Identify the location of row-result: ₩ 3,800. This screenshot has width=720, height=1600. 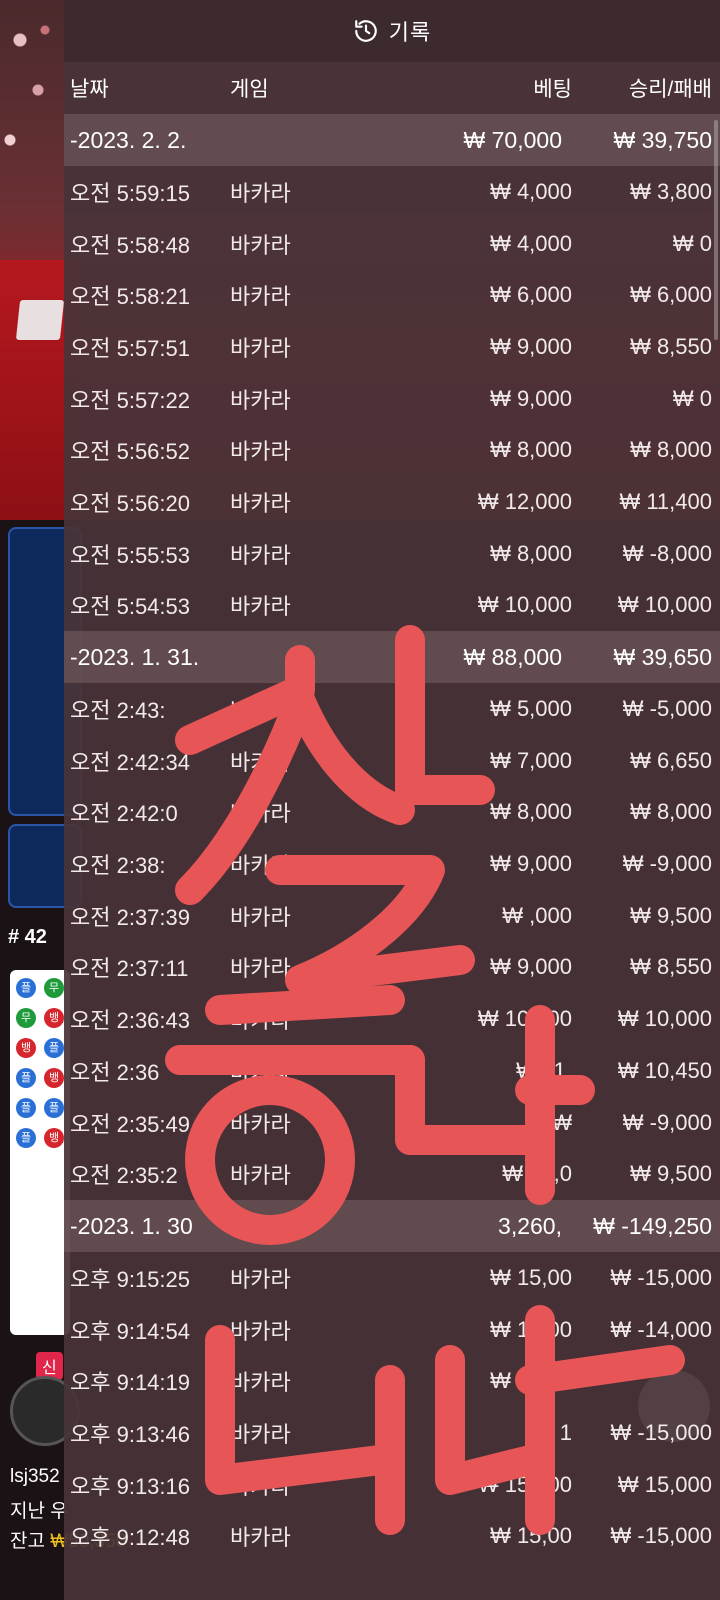
(671, 191).